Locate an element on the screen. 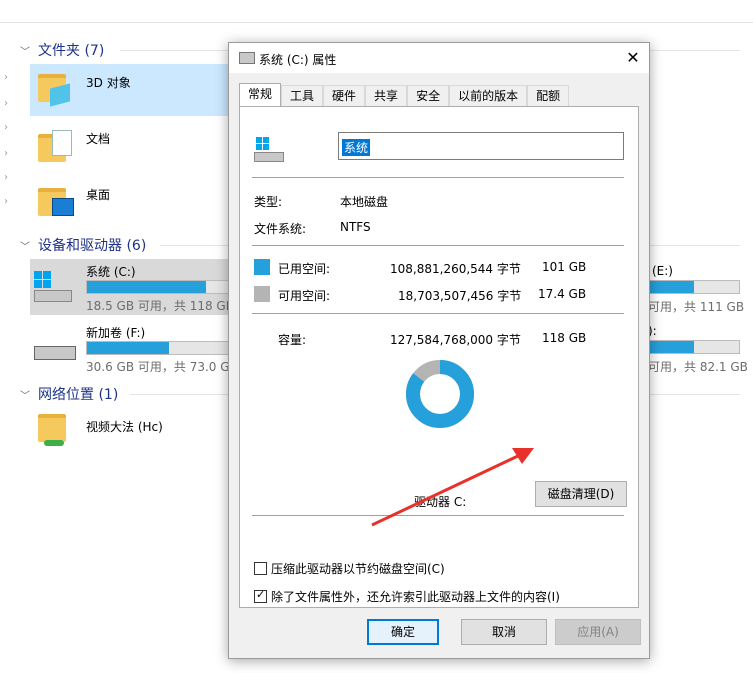  annotation-arrow is located at coordinates (452, 487).